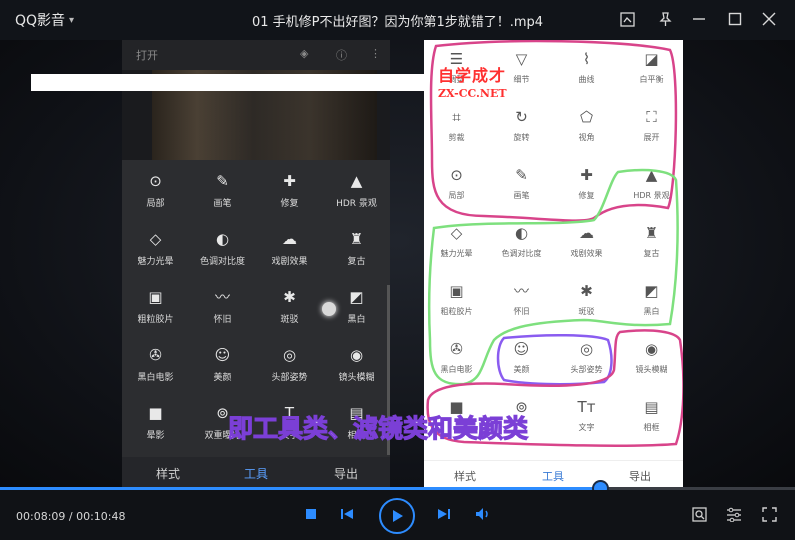 The height and width of the screenshot is (540, 795). I want to click on left-tool-item: ⊙ 局部, so click(155, 198).